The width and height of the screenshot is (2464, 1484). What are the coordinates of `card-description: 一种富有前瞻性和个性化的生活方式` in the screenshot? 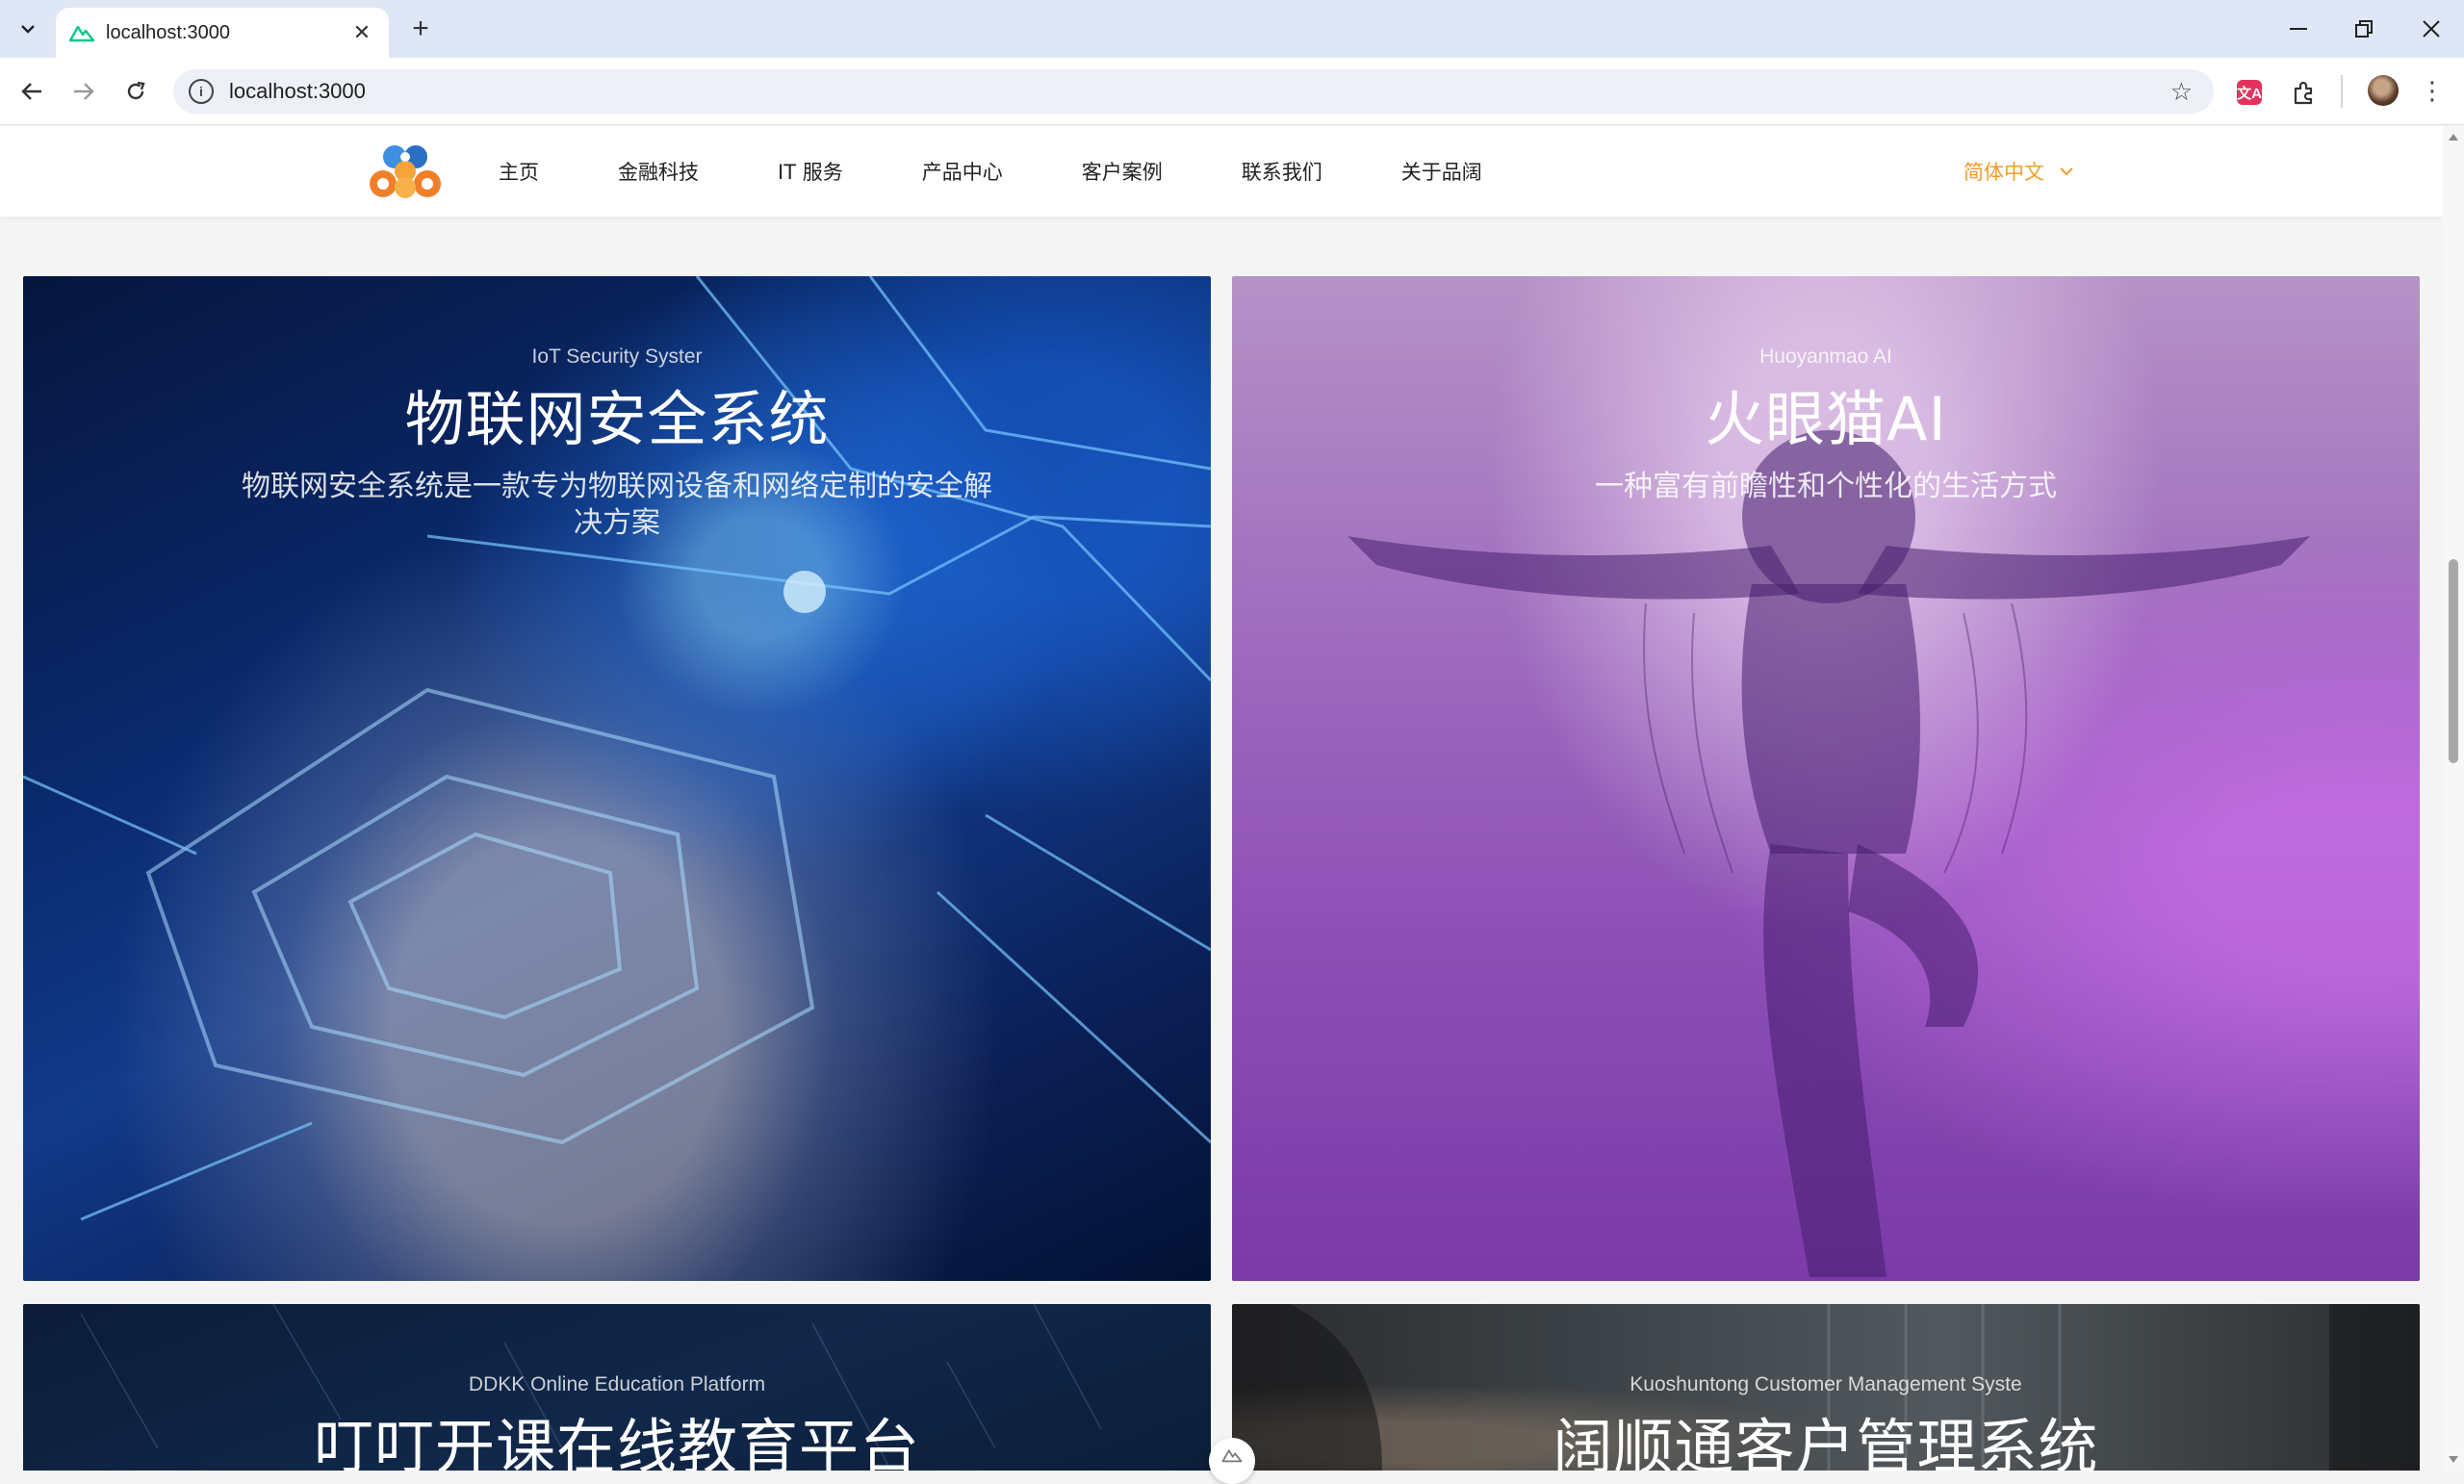 It's located at (1826, 487).